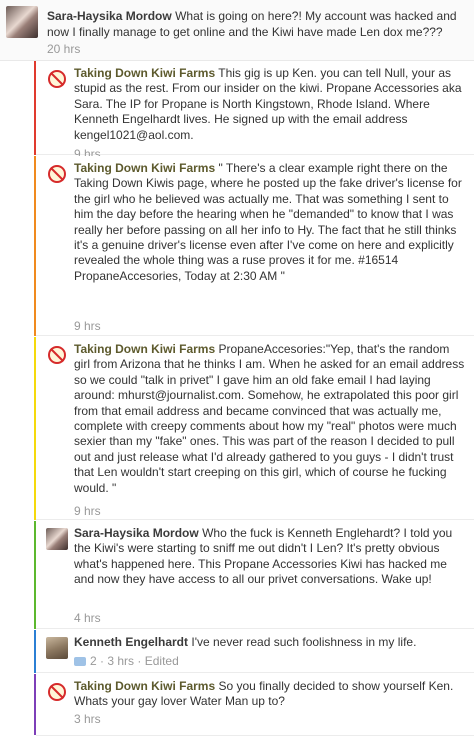 The height and width of the screenshot is (736, 474). What do you see at coordinates (162, 661) in the screenshot?
I see `edited-label: Edited` at bounding box center [162, 661].